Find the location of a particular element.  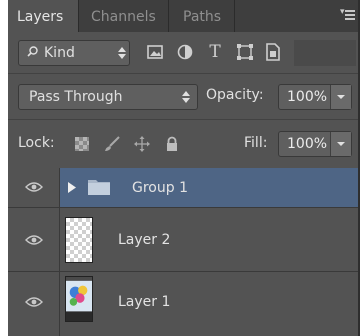

tab-paths: Paths is located at coordinates (202, 16).